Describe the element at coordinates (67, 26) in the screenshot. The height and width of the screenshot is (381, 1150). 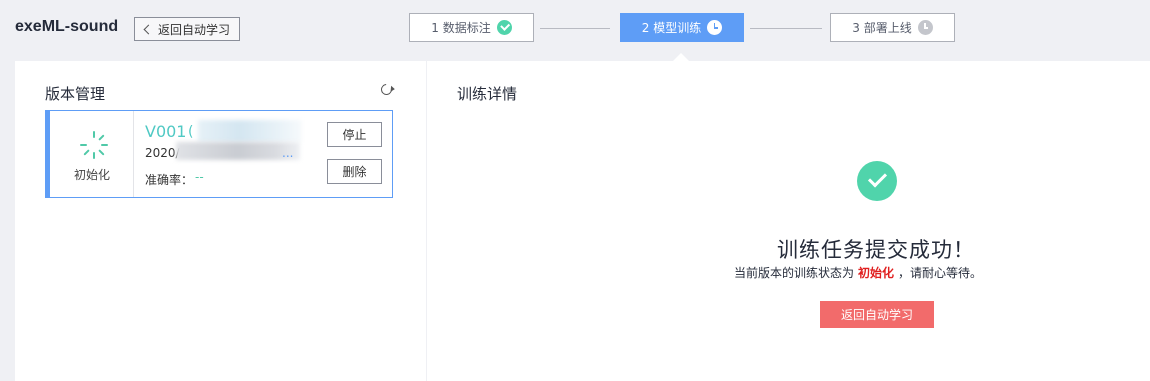
I see `app-title: exeML-sound` at that location.